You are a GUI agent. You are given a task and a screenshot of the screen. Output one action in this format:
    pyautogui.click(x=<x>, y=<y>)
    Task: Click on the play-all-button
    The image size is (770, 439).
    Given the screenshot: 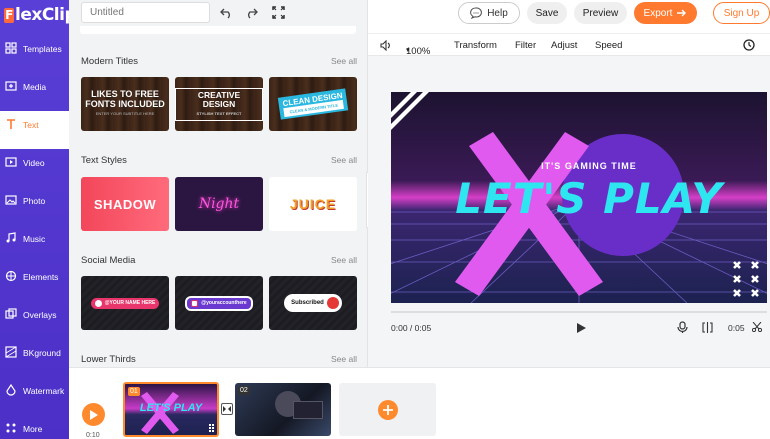 What is the action you would take?
    pyautogui.click(x=93, y=414)
    